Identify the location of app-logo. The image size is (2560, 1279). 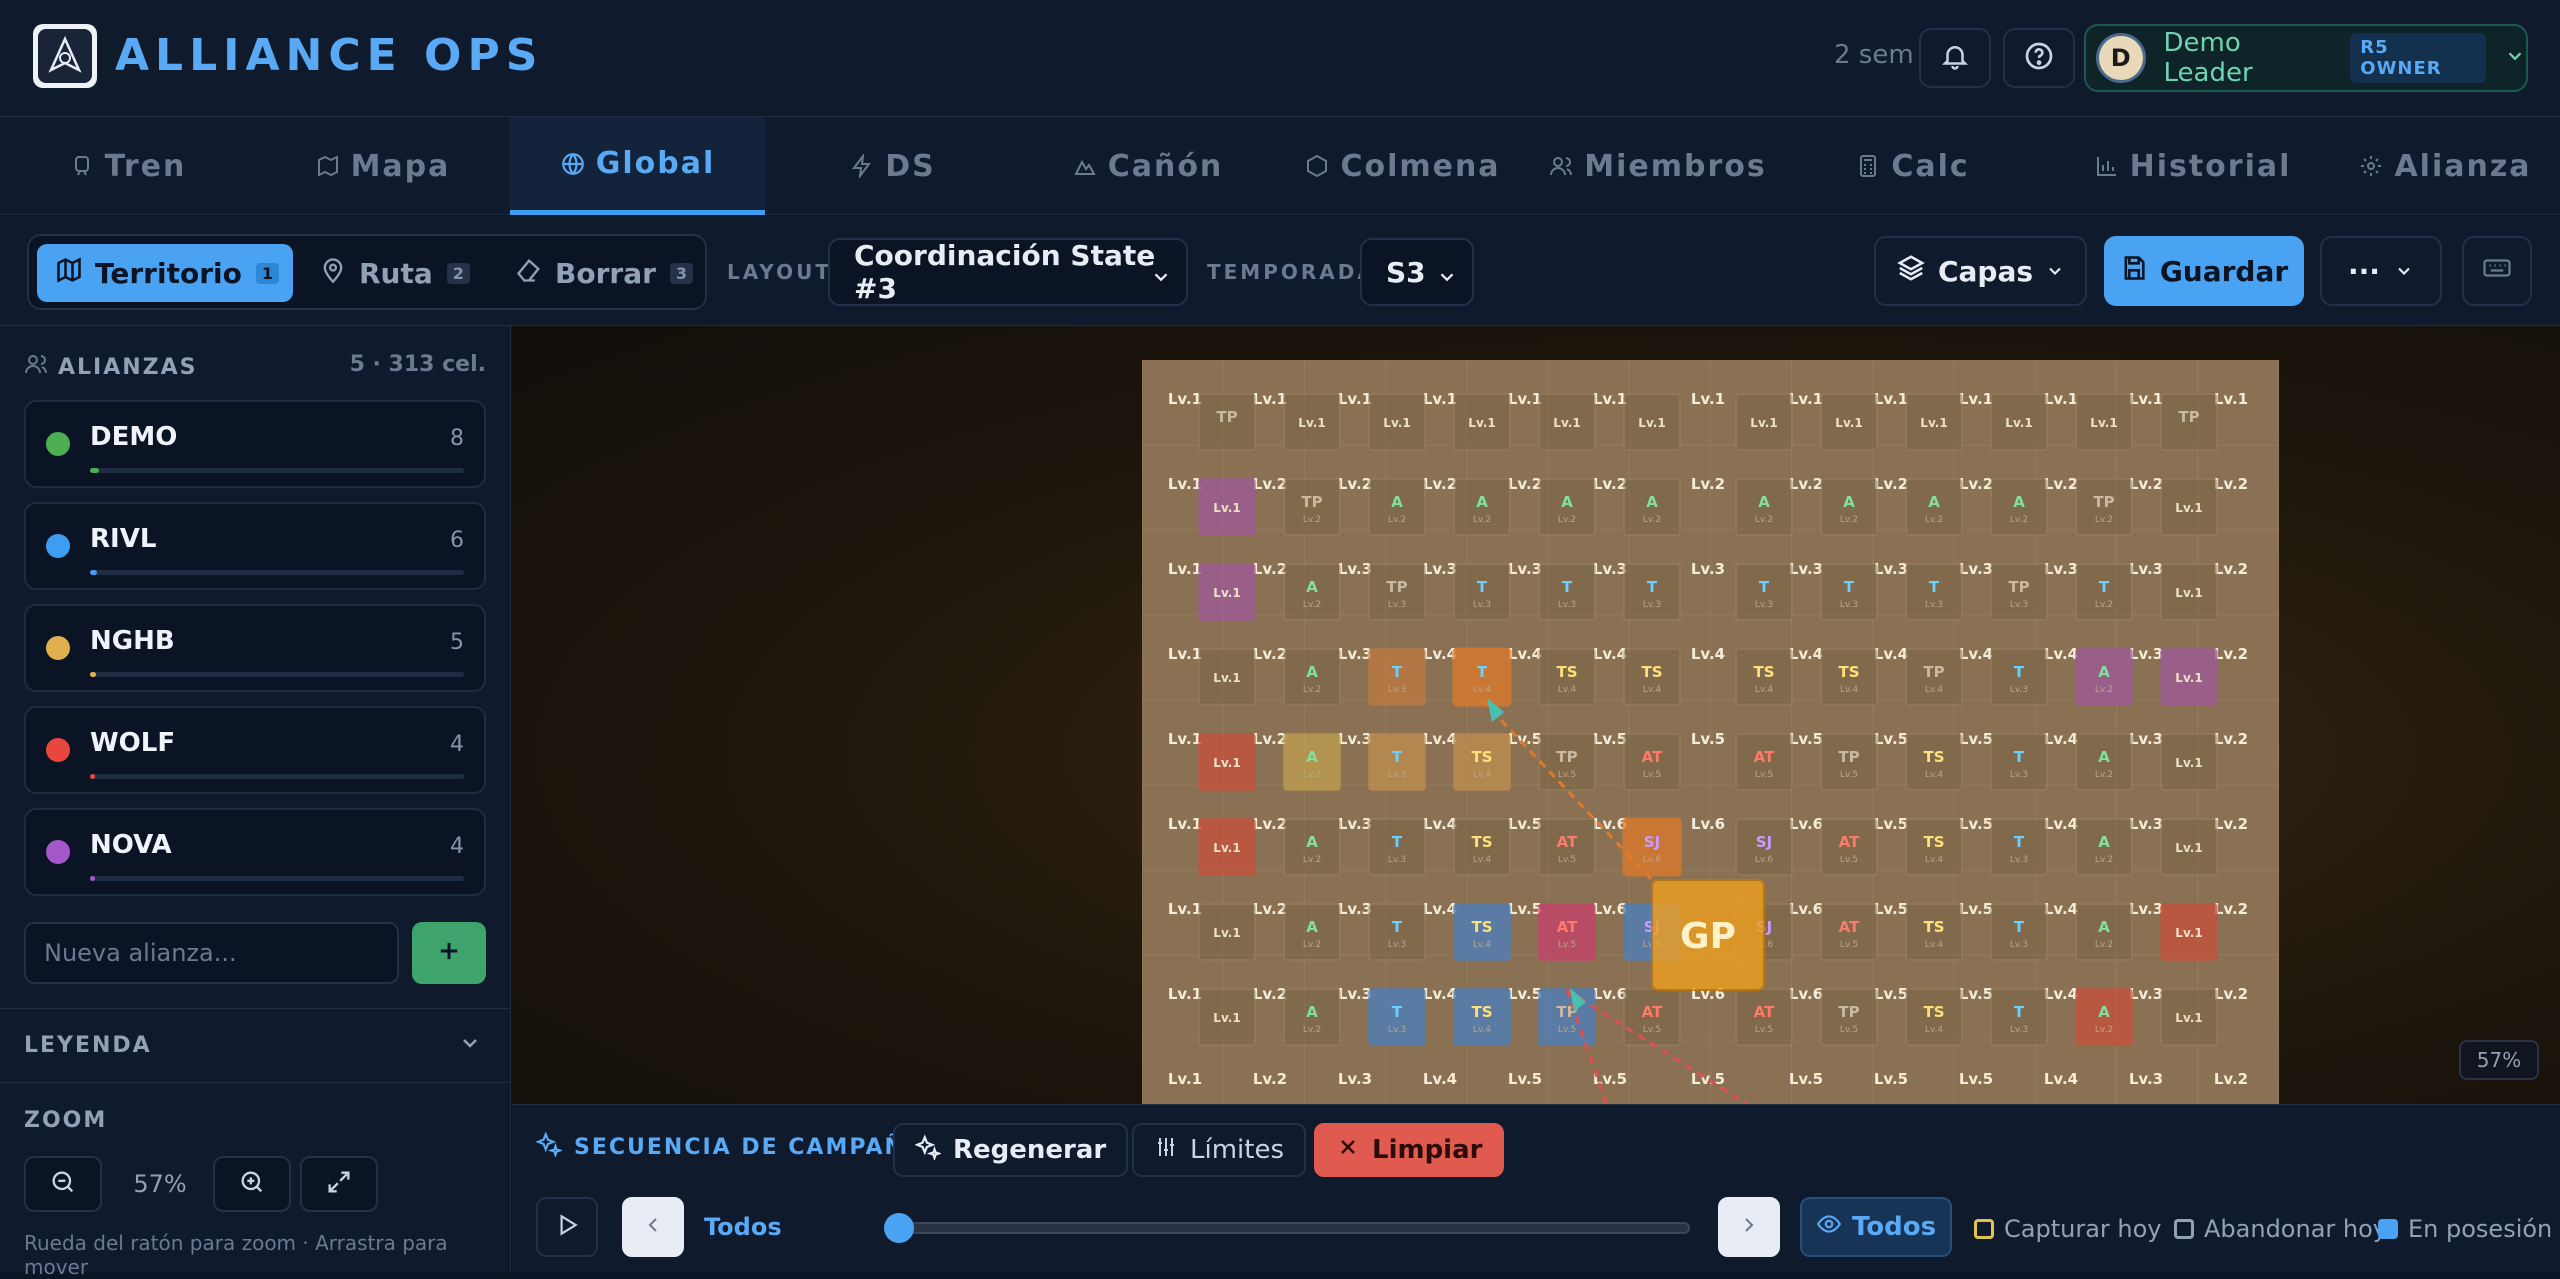
(65, 56).